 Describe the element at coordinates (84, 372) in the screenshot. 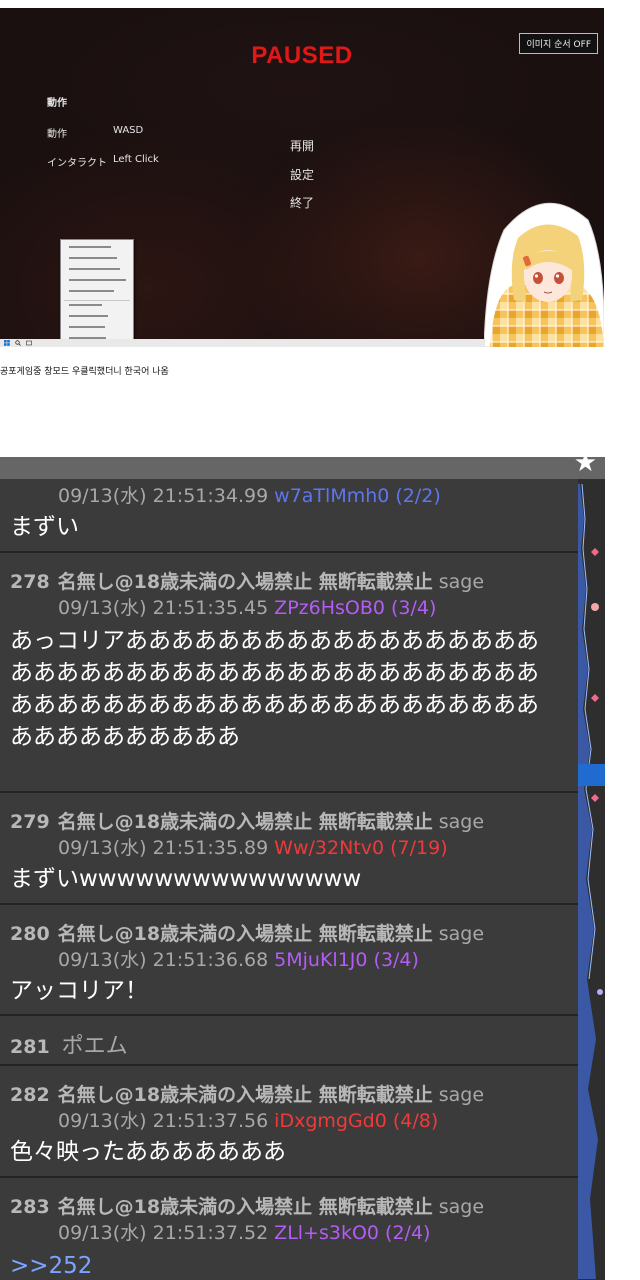

I see `post-caption: 공포게임중 창모드 우클릭했더니 한국어 나옴` at that location.